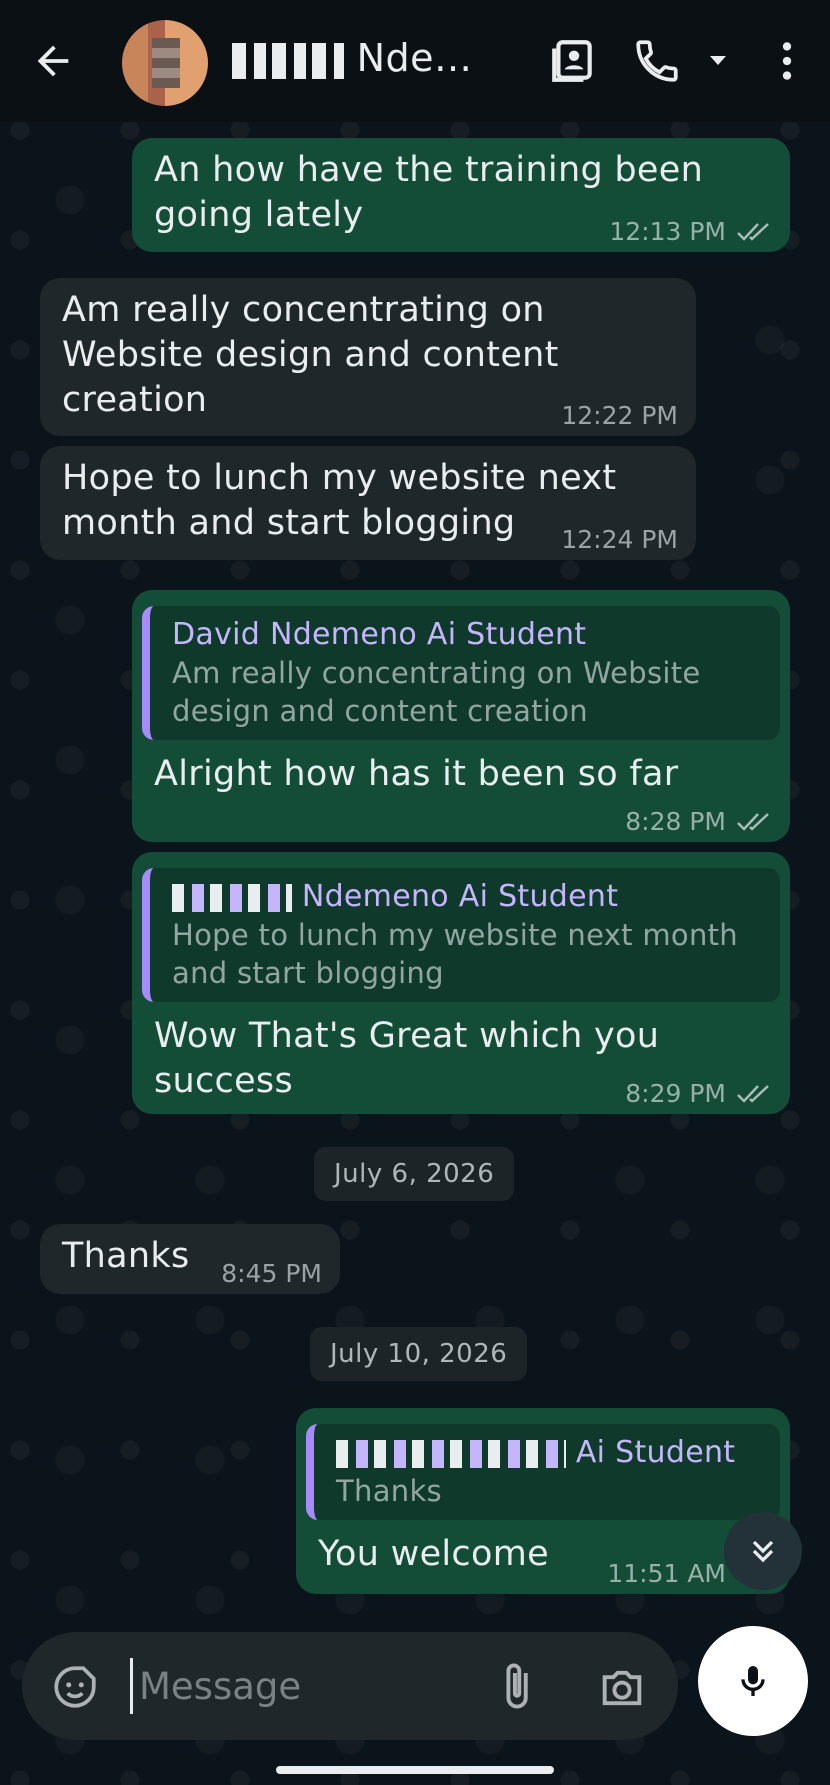 The width and height of the screenshot is (830, 1785). What do you see at coordinates (718, 60) in the screenshot?
I see `caret-down-icon` at bounding box center [718, 60].